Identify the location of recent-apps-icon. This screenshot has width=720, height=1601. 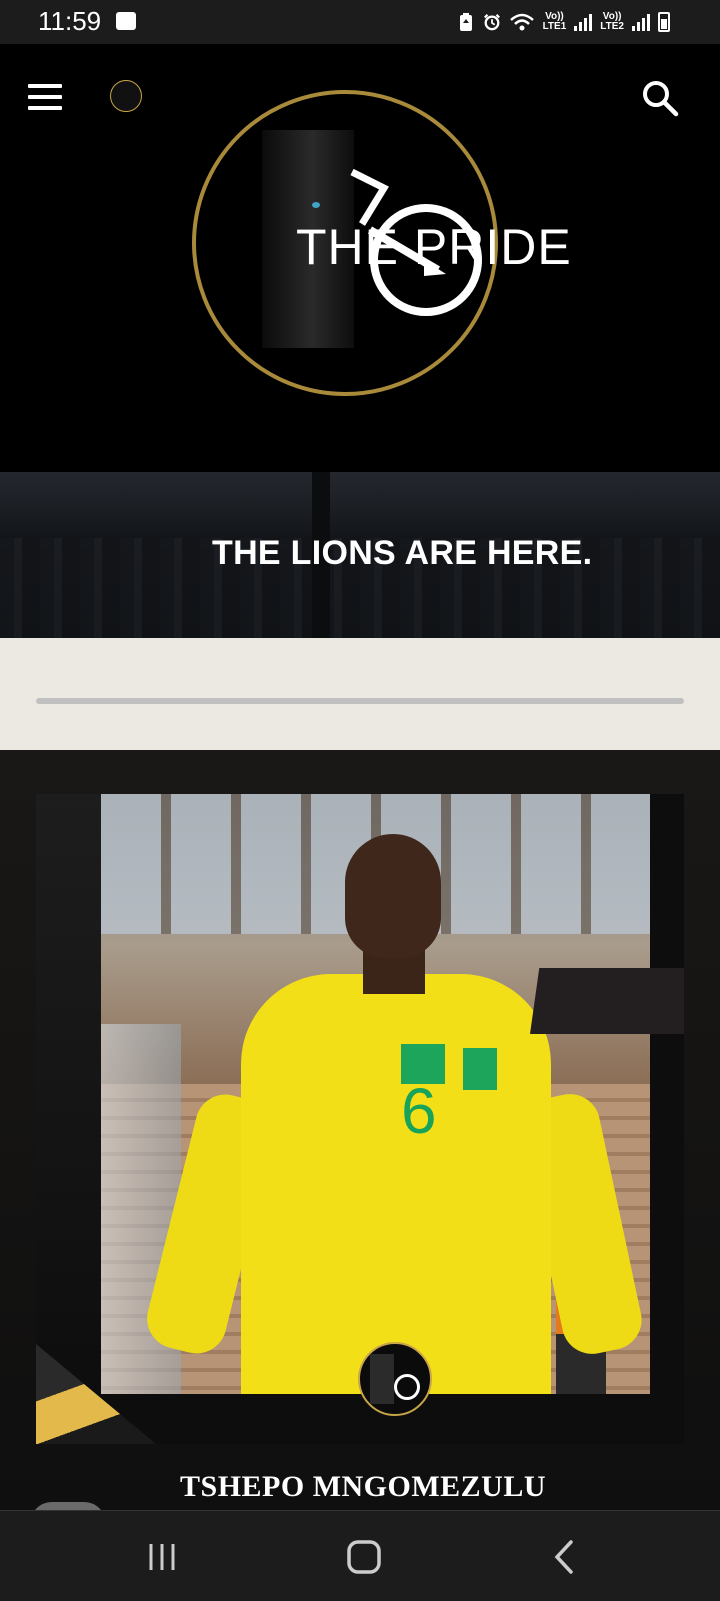
(162, 1557).